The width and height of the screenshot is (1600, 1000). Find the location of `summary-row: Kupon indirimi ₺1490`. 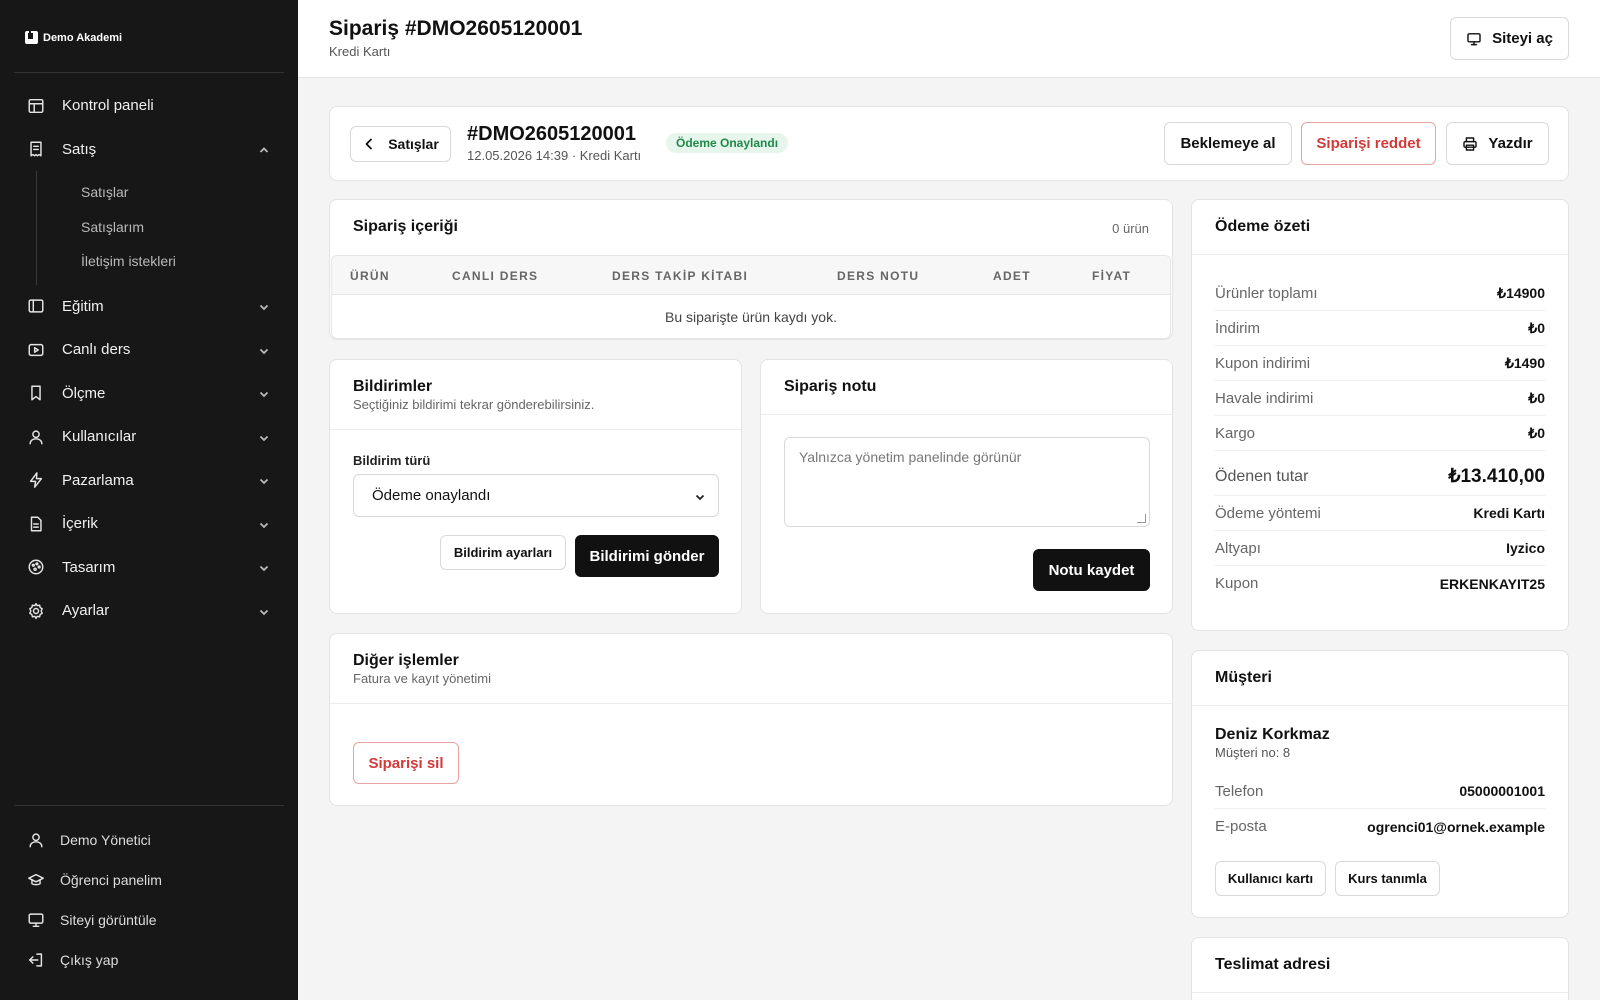

summary-row: Kupon indirimi ₺1490 is located at coordinates (1380, 363).